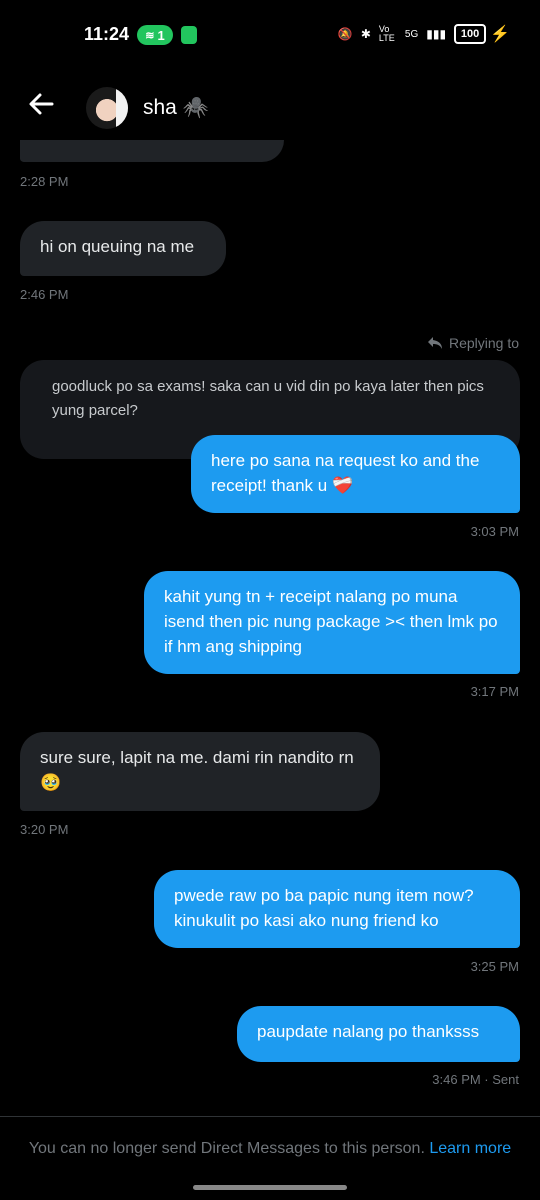 The height and width of the screenshot is (1200, 540). Describe the element at coordinates (176, 108) in the screenshot. I see `contact-name: sha 🕷️` at that location.